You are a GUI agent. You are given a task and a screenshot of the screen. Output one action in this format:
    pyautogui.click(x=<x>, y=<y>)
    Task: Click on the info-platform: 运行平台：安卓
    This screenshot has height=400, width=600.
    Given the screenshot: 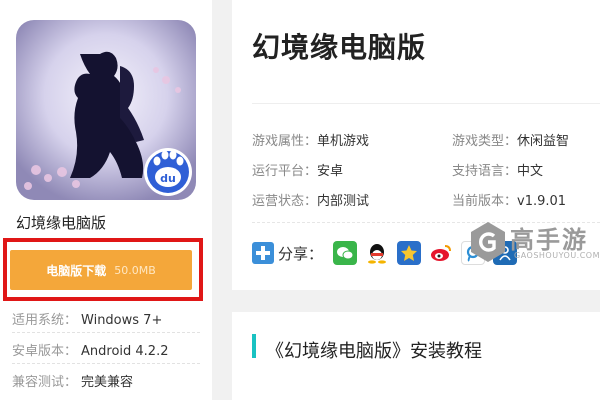 What is the action you would take?
    pyautogui.click(x=297, y=169)
    